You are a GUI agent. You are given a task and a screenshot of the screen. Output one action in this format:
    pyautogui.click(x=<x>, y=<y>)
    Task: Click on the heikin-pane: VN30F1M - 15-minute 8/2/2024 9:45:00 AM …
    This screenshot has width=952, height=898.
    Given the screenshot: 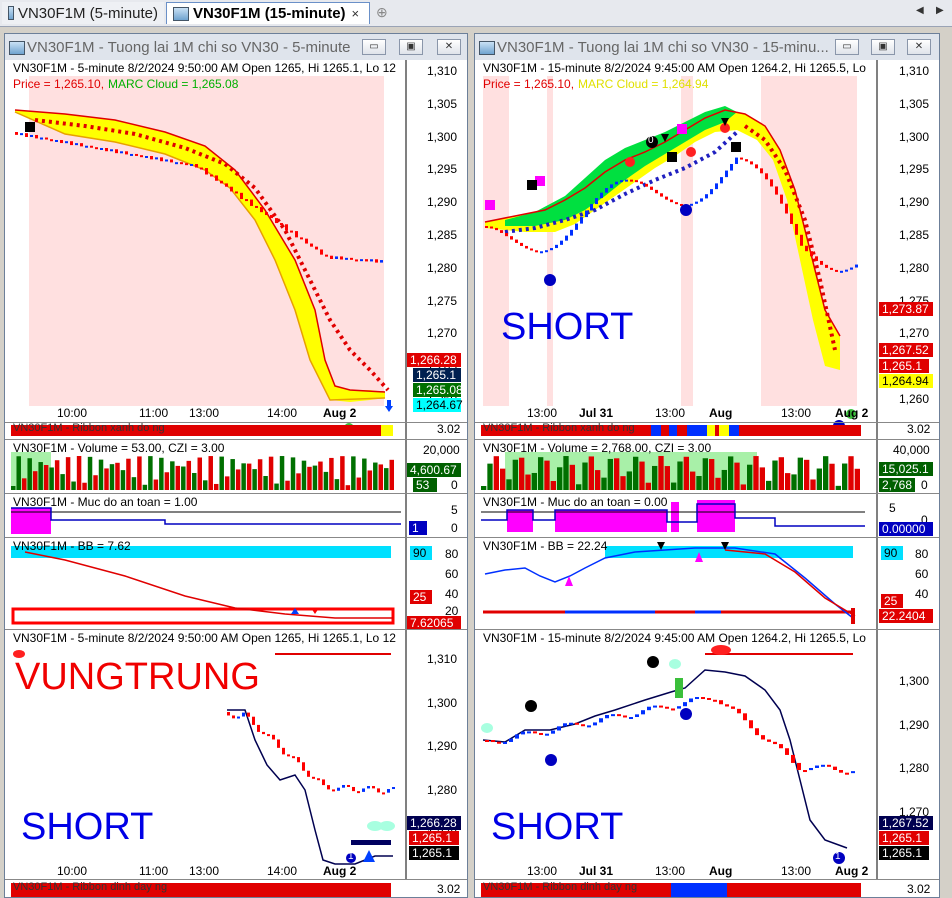 What is the action you would take?
    pyautogui.click(x=707, y=754)
    